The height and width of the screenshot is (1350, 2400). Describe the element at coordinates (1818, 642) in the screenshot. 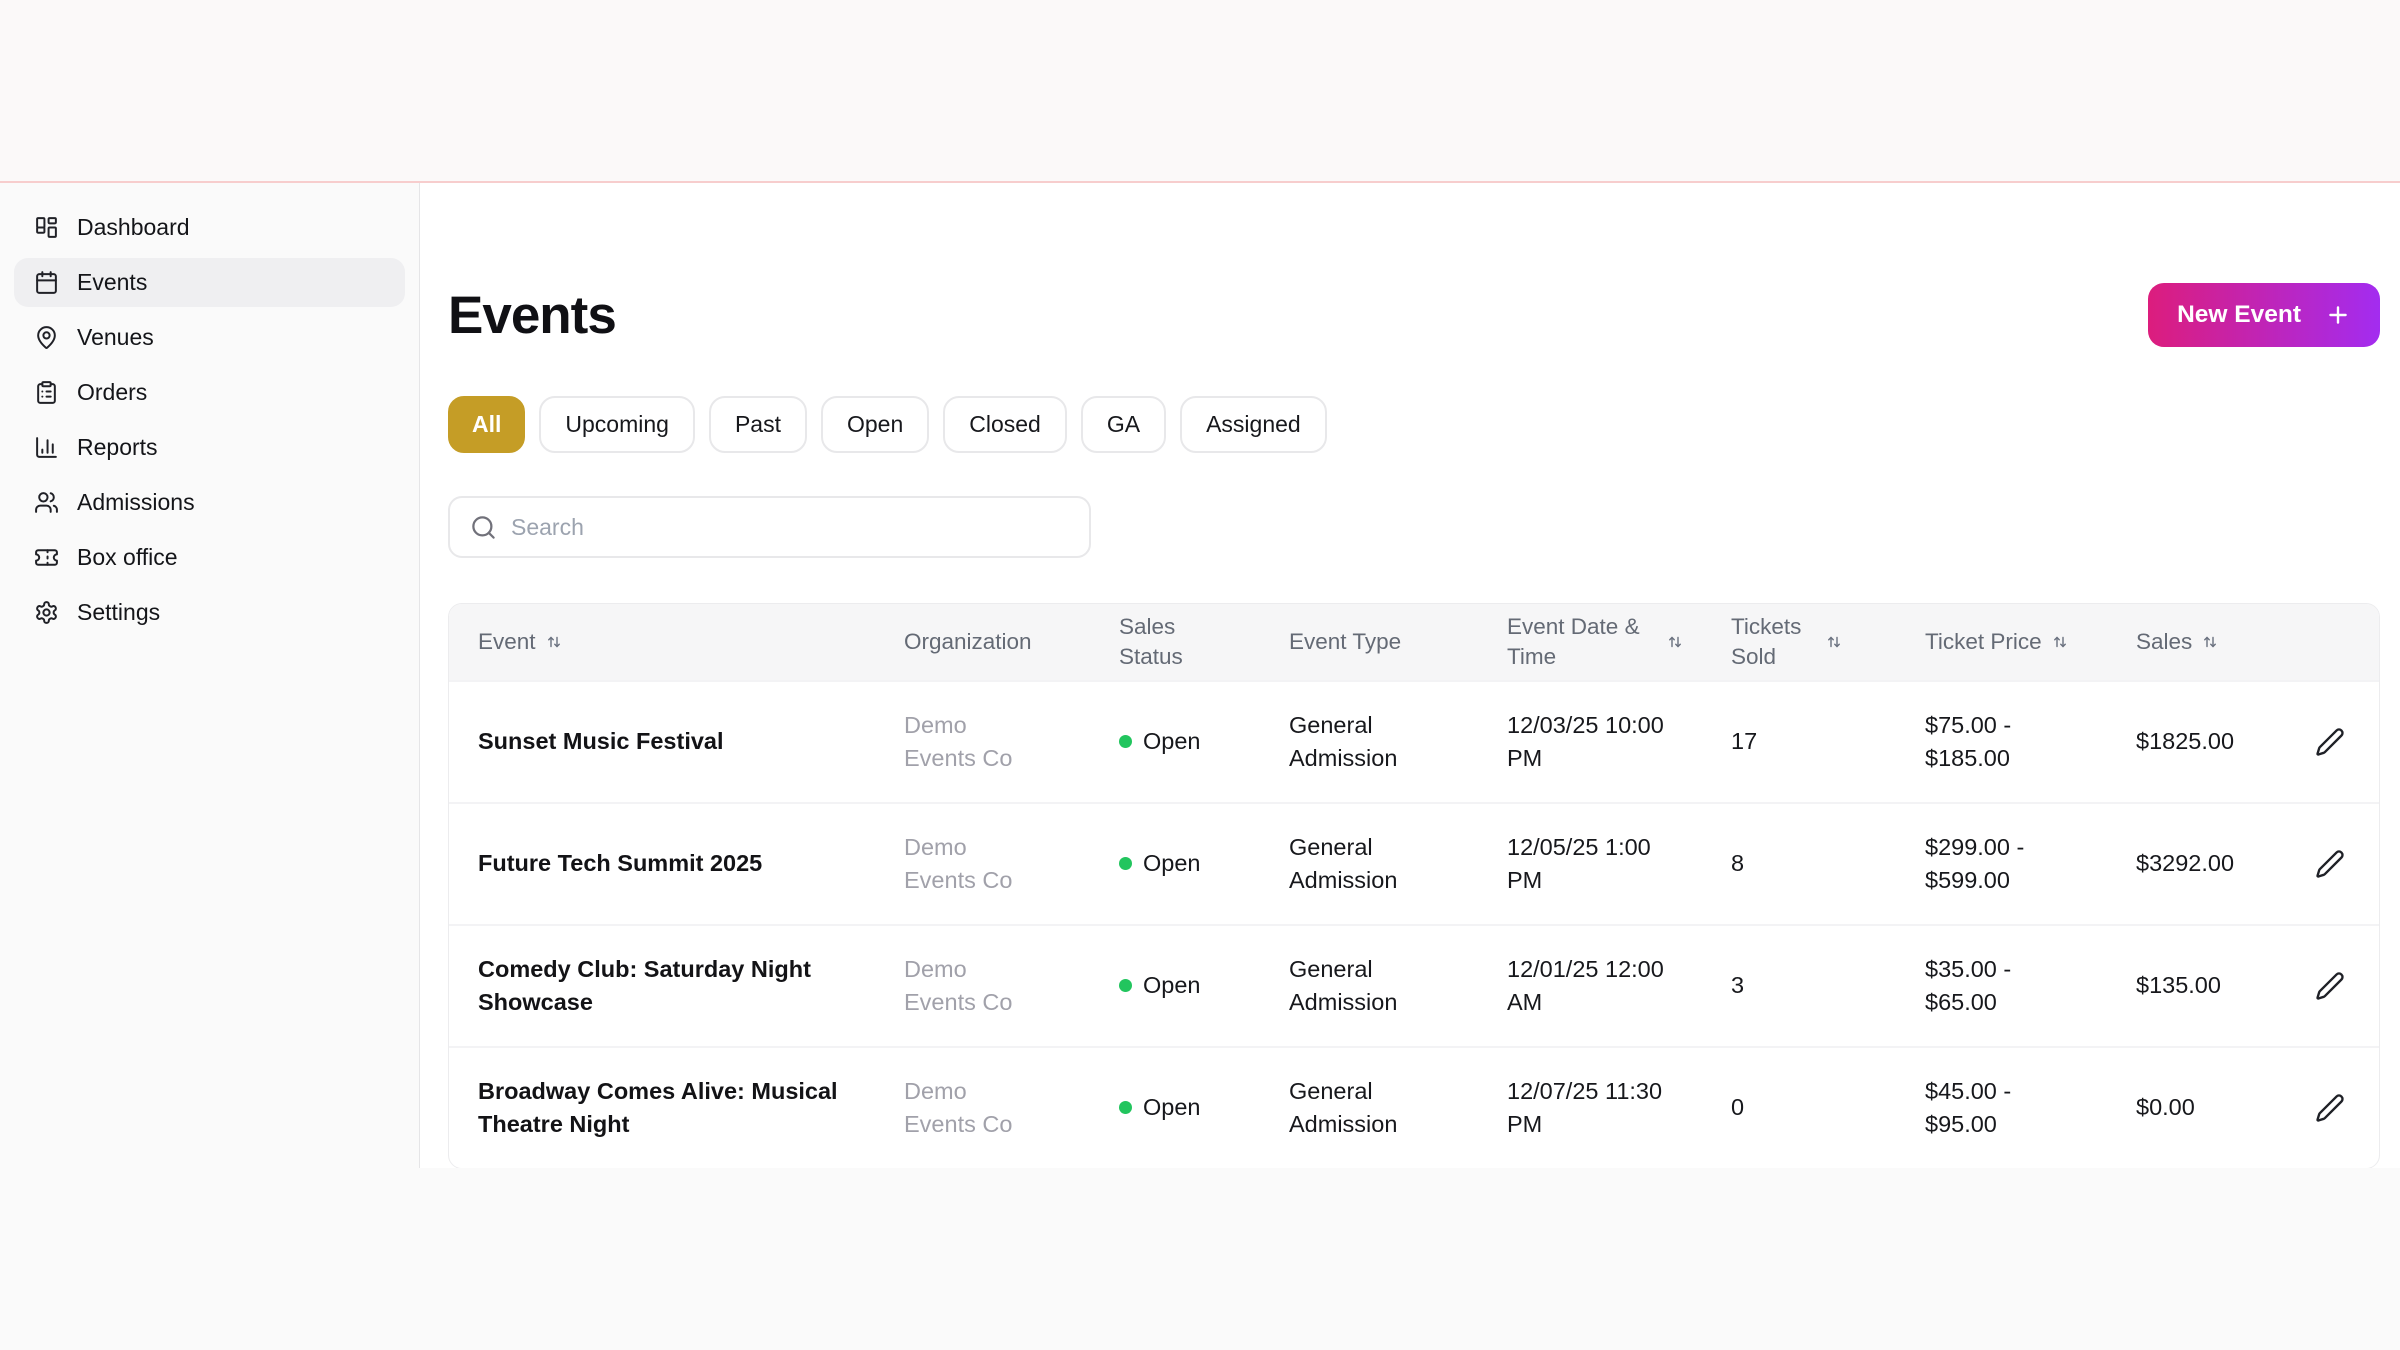

I see `column-header-tickets-sold: Tickets Sold` at that location.